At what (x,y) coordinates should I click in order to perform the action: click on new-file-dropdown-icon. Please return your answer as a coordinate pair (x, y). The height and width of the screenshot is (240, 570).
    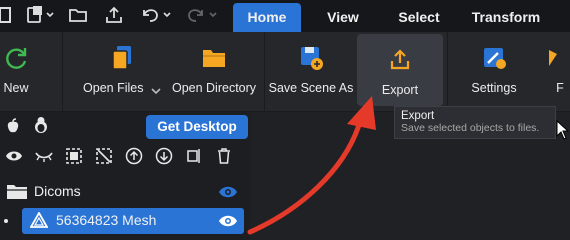
    Looking at the image, I should click on (41, 15).